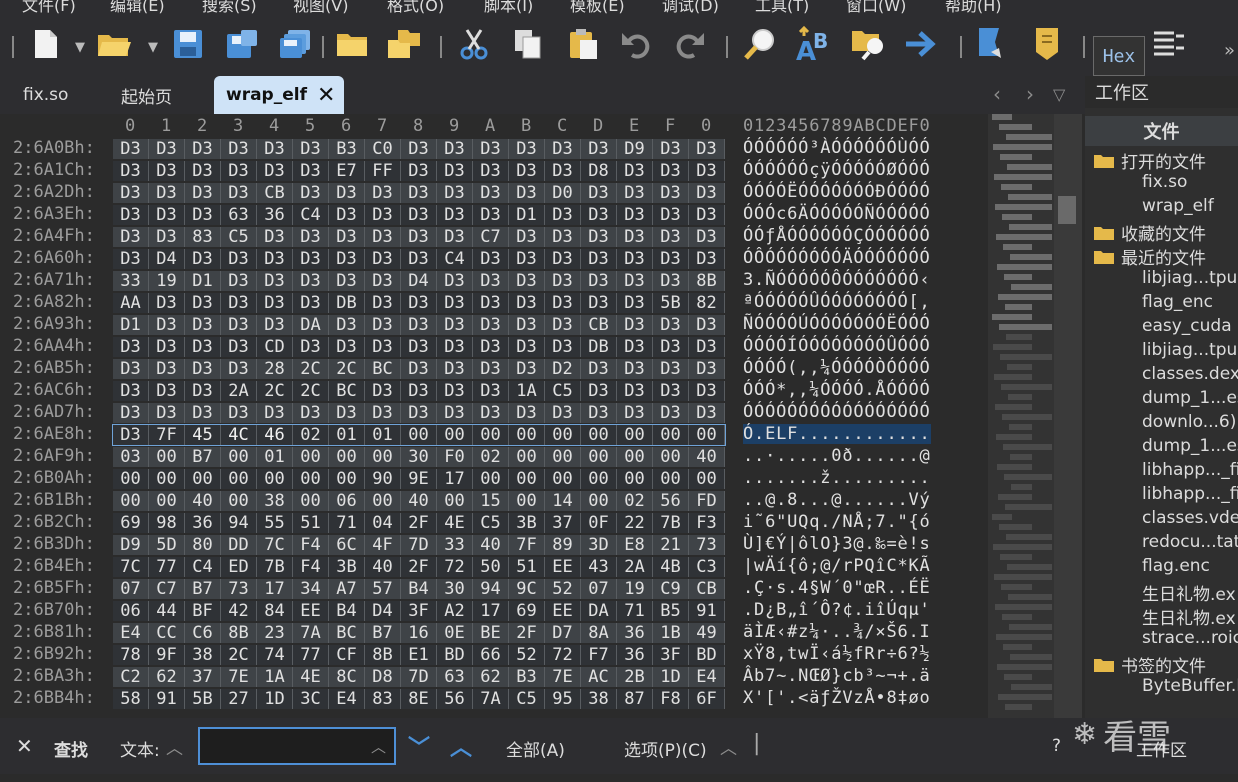 The height and width of the screenshot is (782, 1238). What do you see at coordinates (419, 589) in the screenshot?
I see `hex-byte: B4` at bounding box center [419, 589].